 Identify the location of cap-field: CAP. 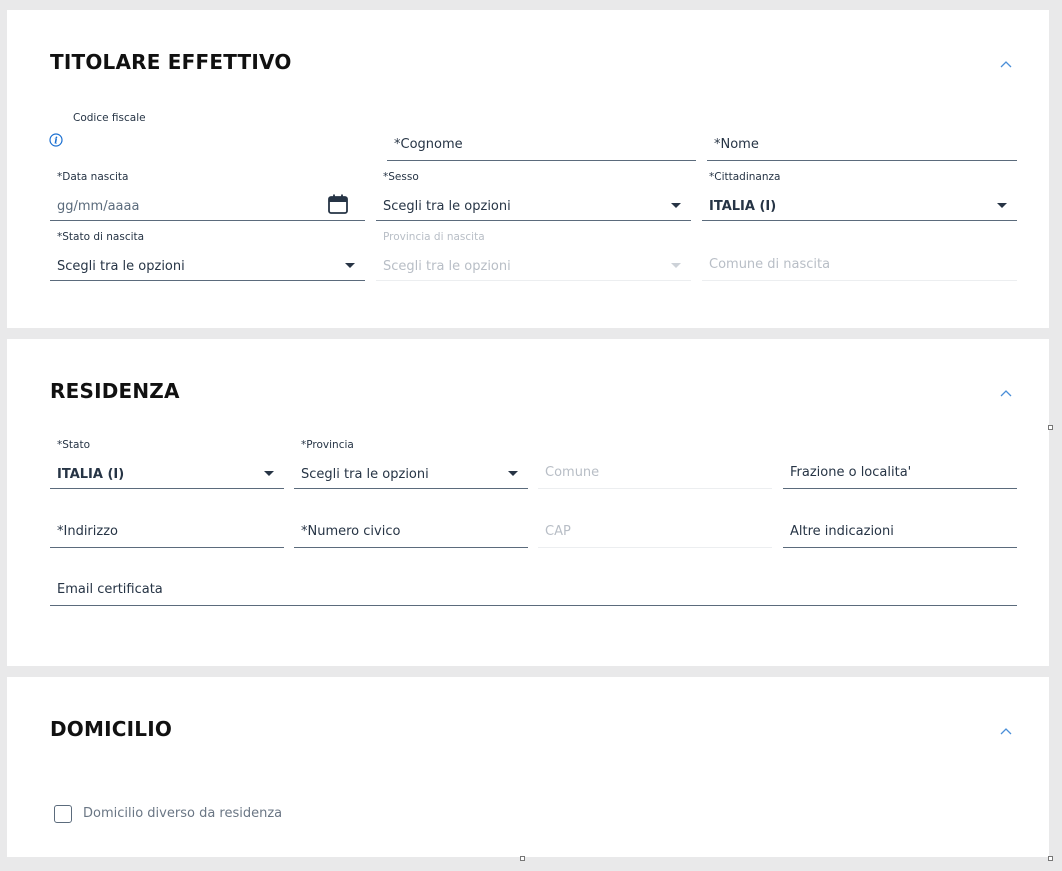
(655, 533).